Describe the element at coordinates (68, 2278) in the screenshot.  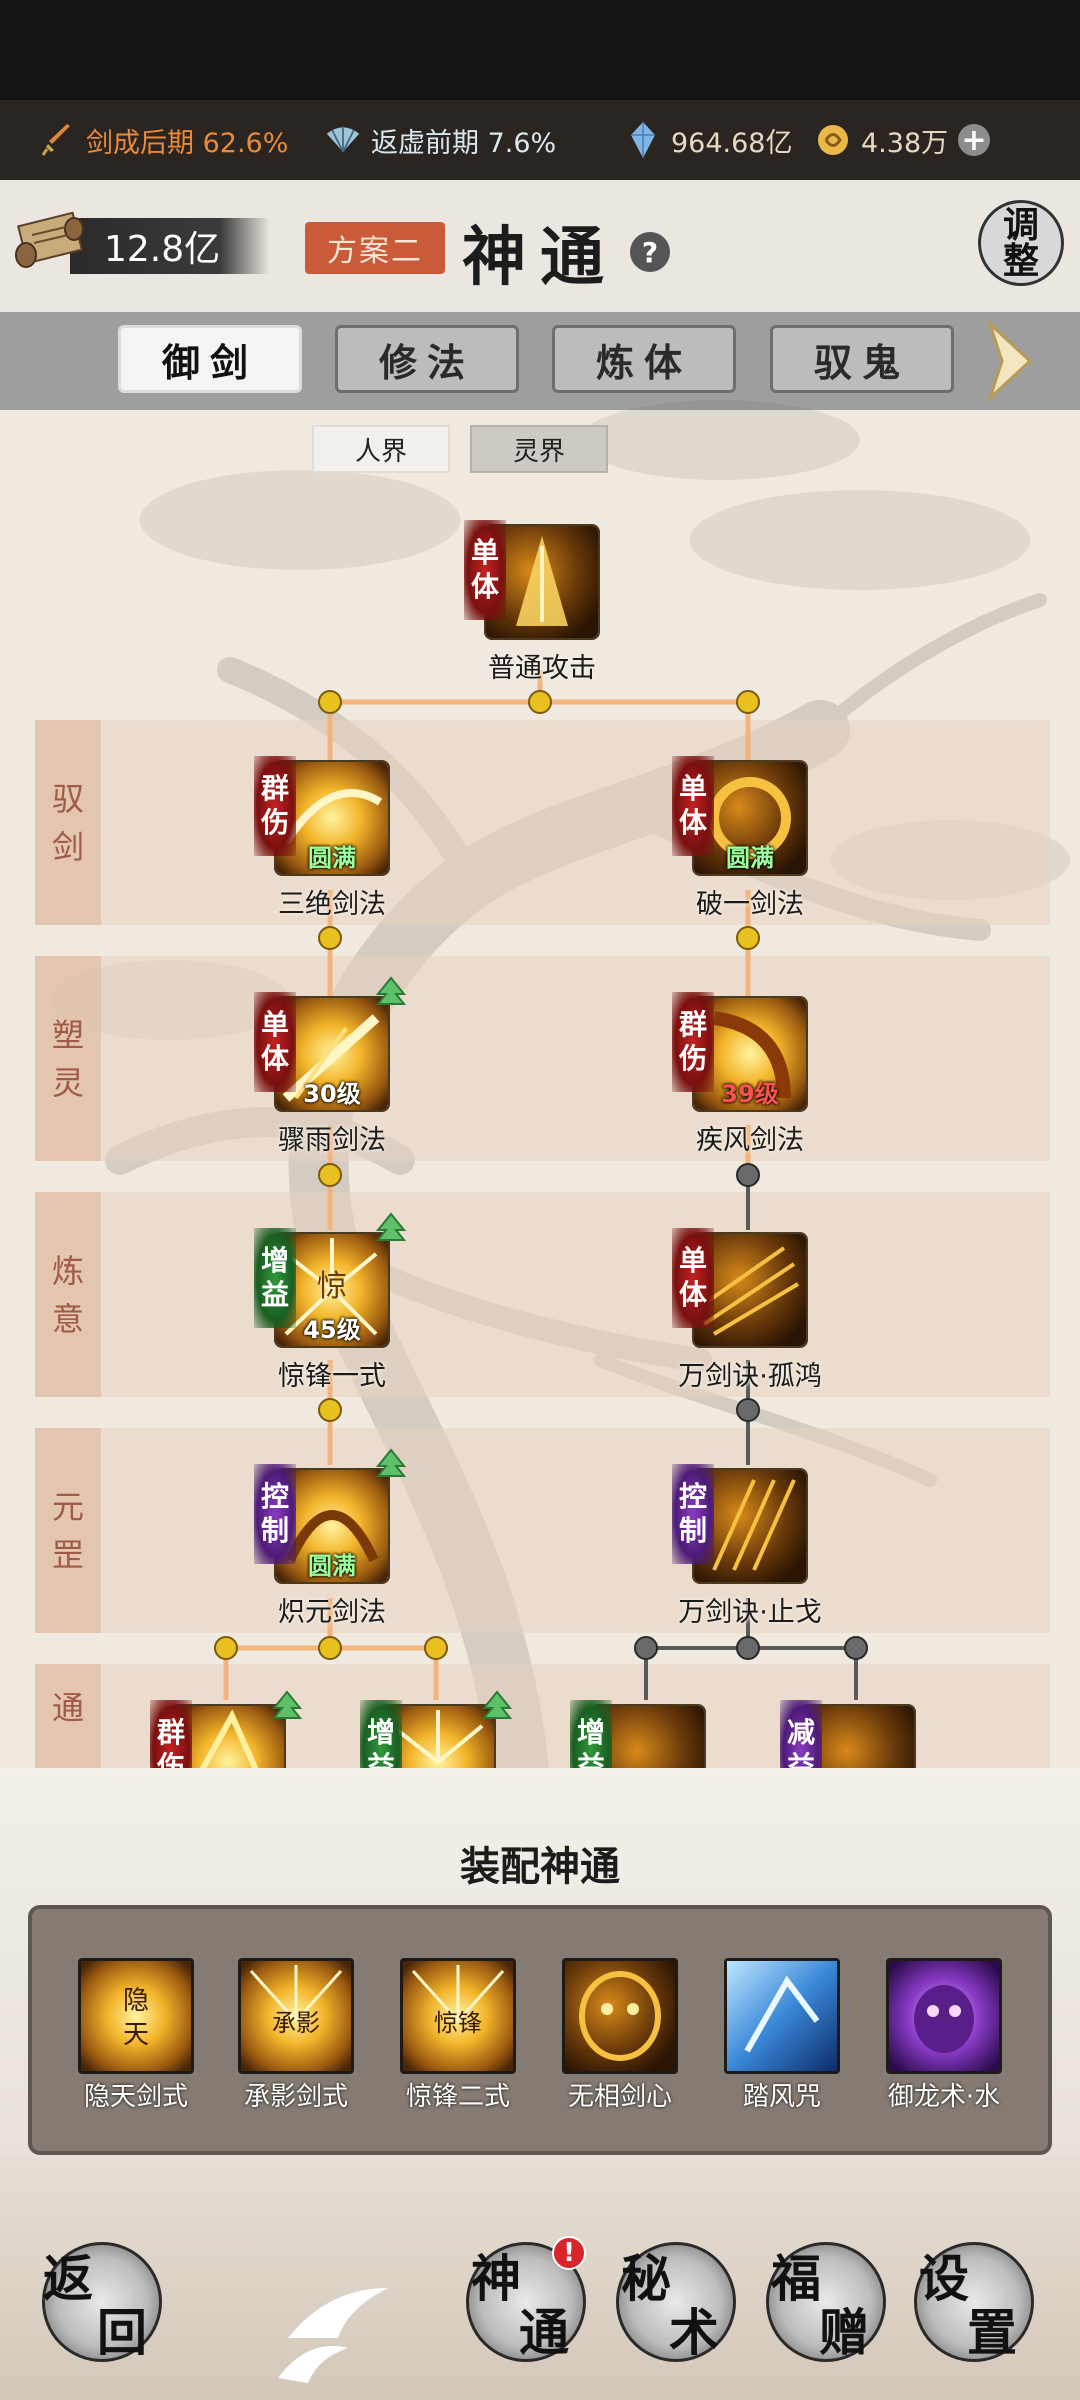
I see `nav-label: 返` at that location.